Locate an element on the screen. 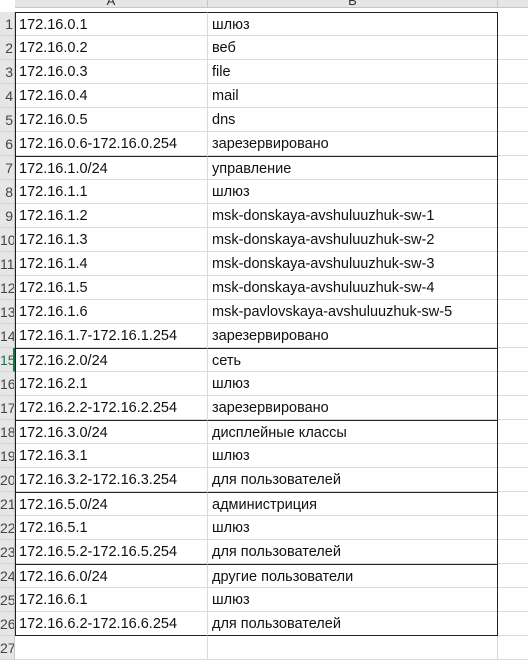 The width and height of the screenshot is (528, 660). cell-ip-address: 172.16.1.7-172.16.1.254 is located at coordinates (111, 336).